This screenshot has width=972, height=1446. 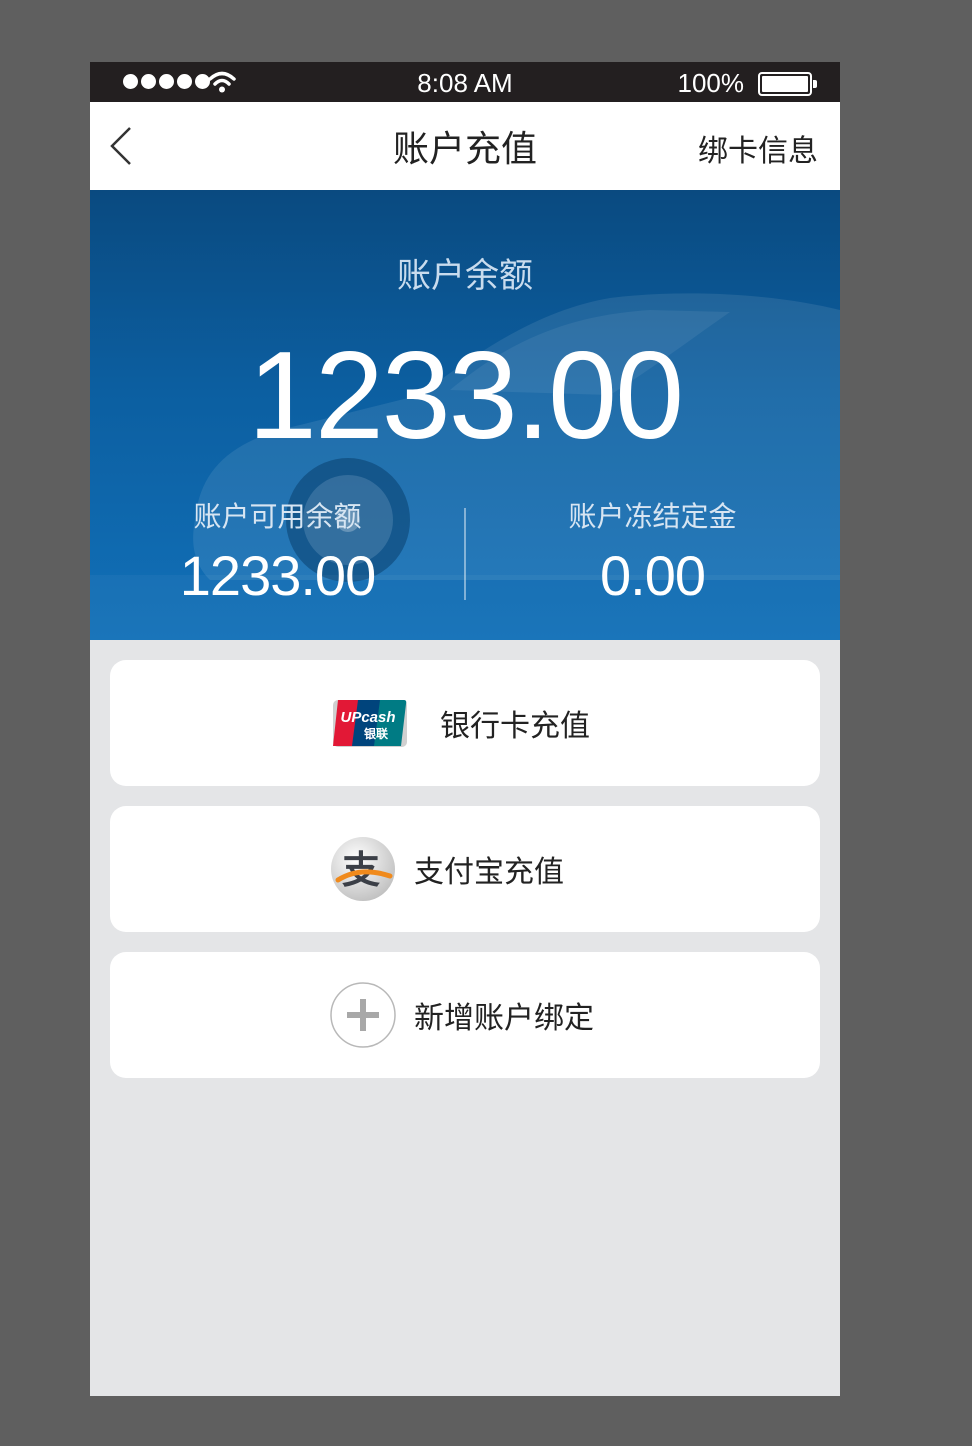 I want to click on battery-icon, so click(x=787, y=84).